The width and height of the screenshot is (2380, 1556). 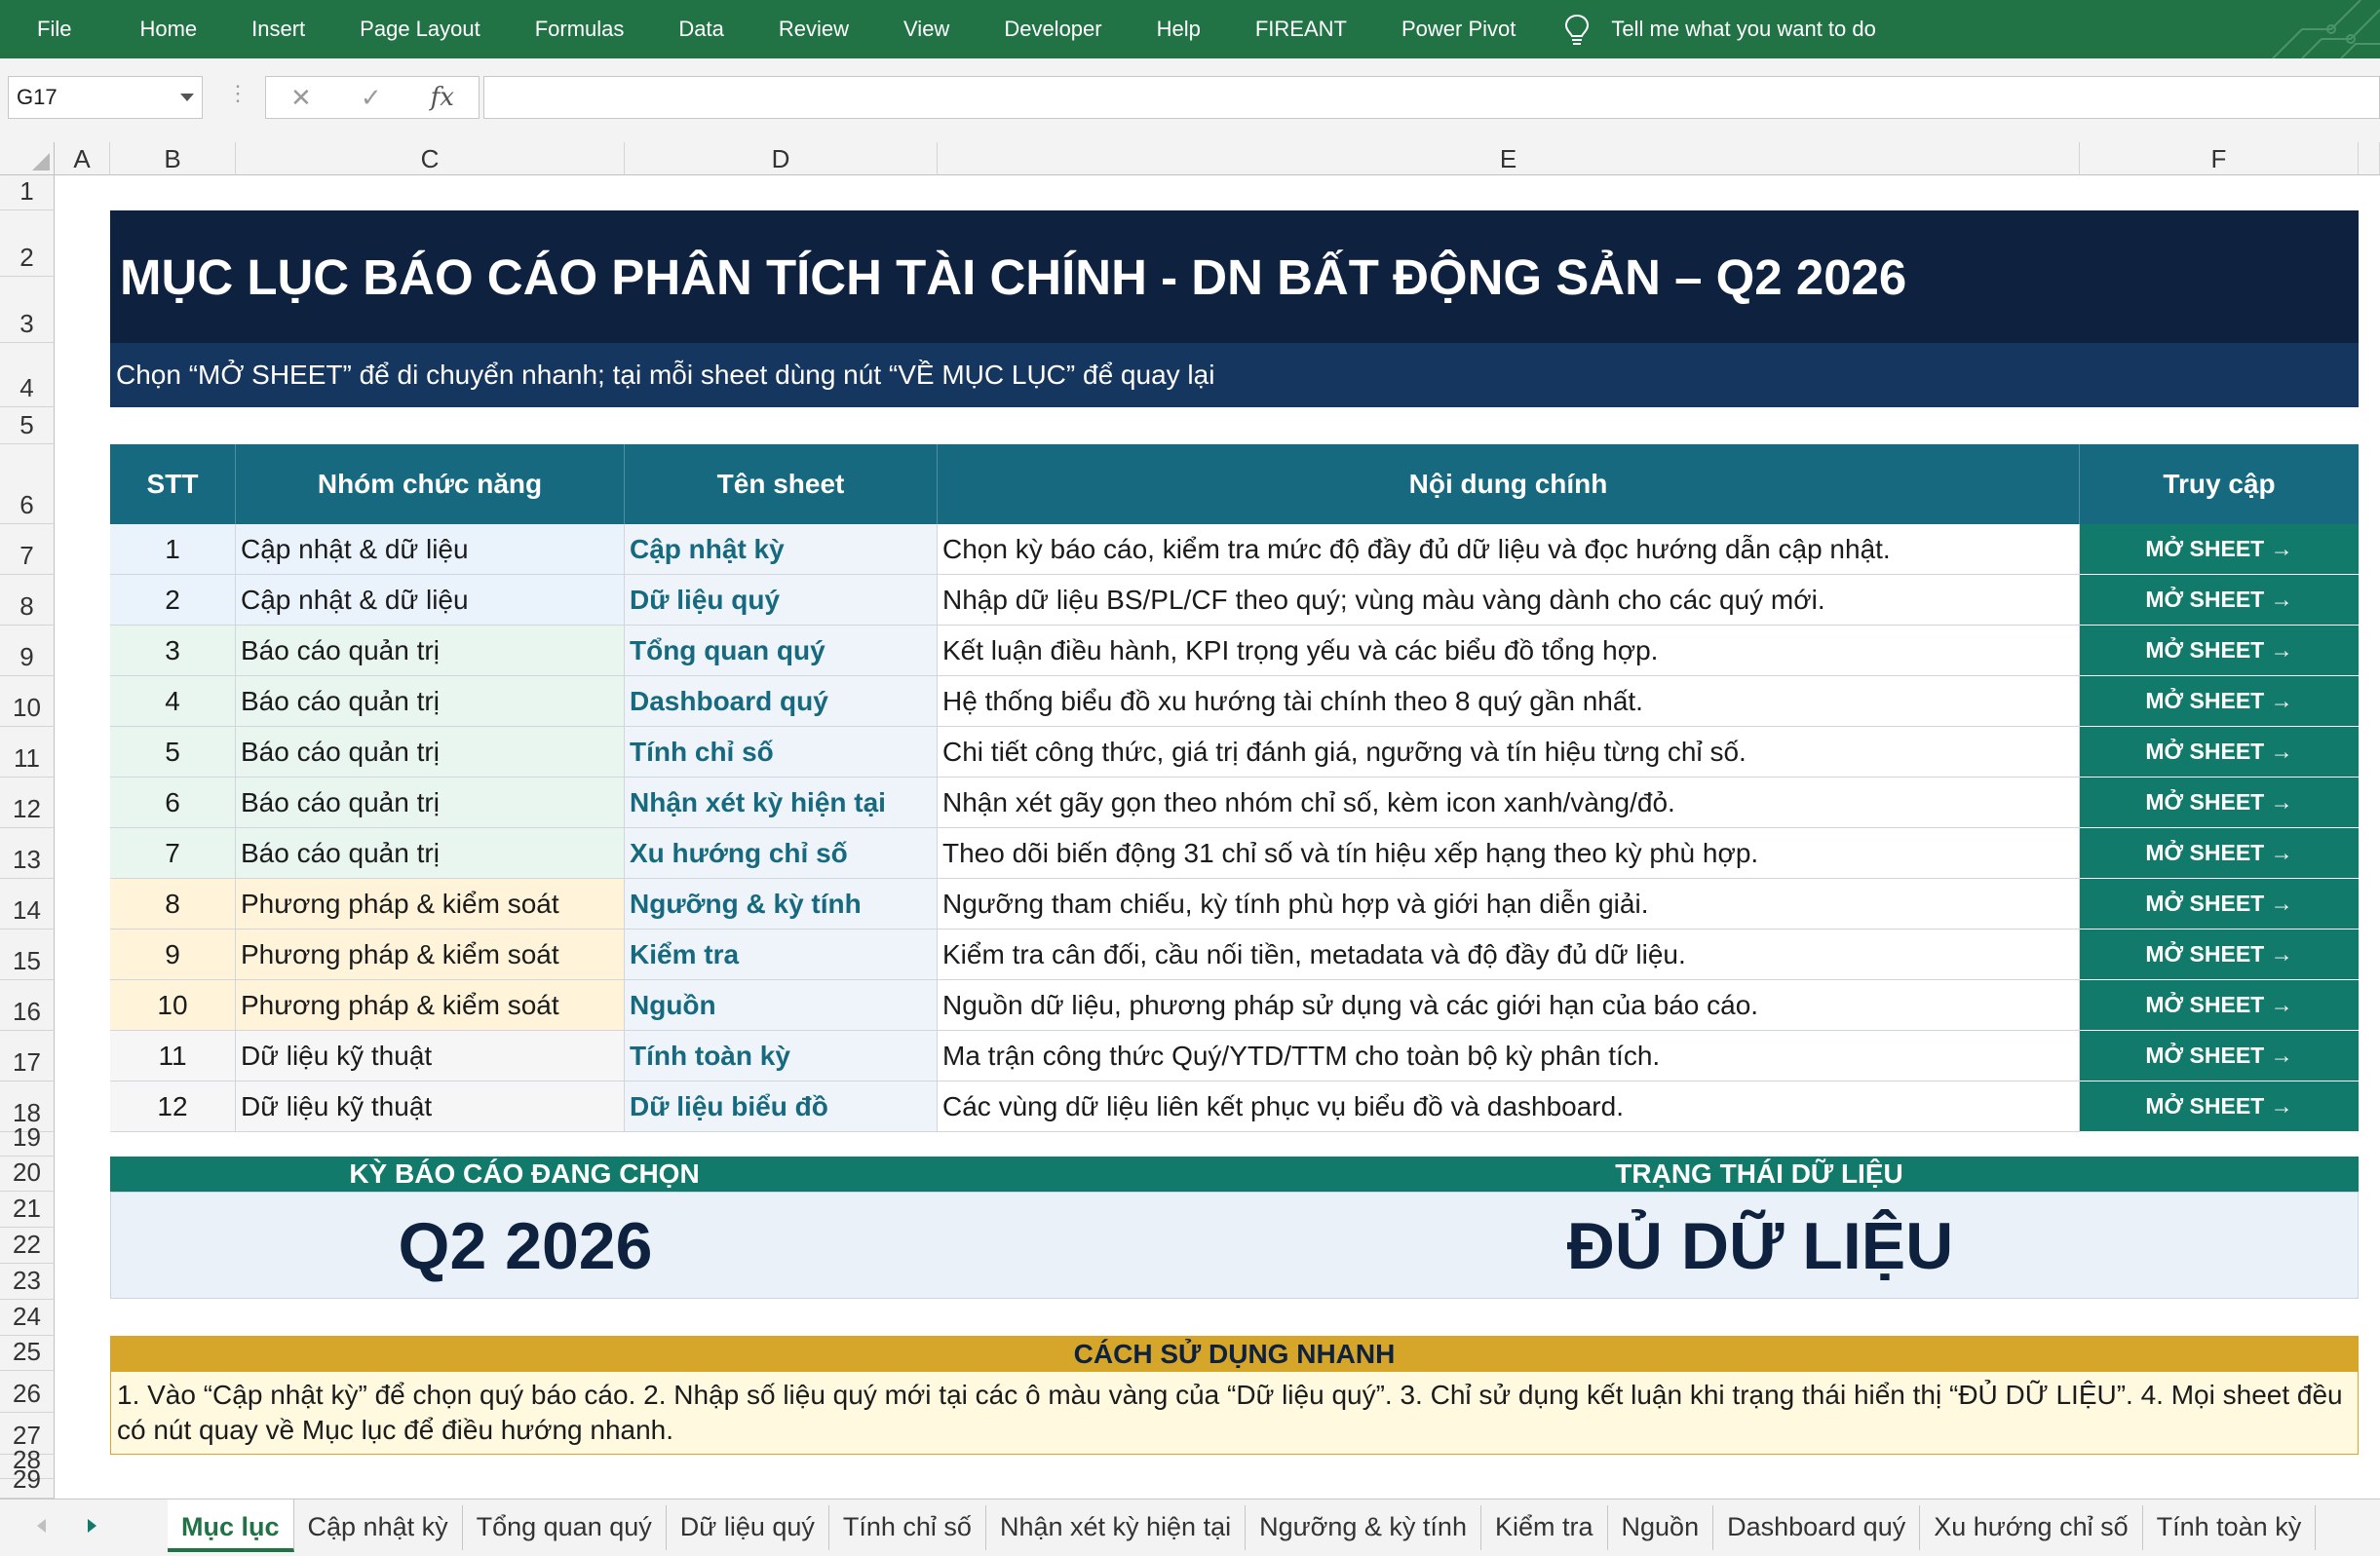 I want to click on row-header-20: 20, so click(x=27, y=1174).